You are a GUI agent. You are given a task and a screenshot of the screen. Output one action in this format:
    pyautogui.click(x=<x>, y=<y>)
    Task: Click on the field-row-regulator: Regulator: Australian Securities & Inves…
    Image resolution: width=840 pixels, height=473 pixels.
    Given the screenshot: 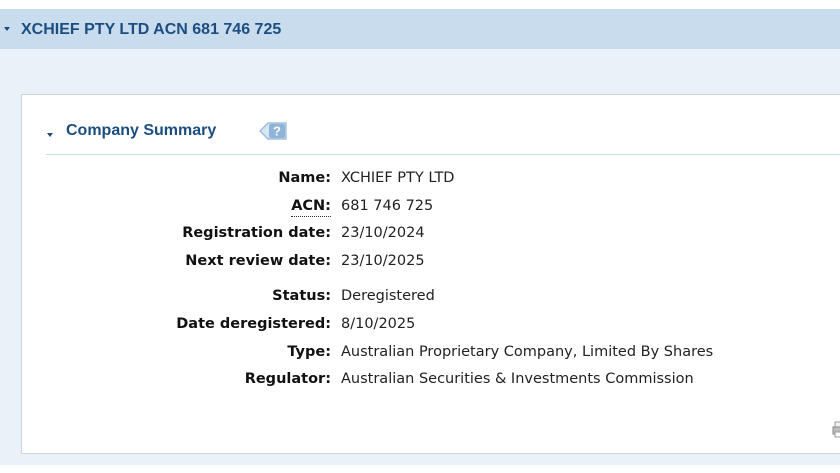 What is the action you would take?
    pyautogui.click(x=420, y=379)
    